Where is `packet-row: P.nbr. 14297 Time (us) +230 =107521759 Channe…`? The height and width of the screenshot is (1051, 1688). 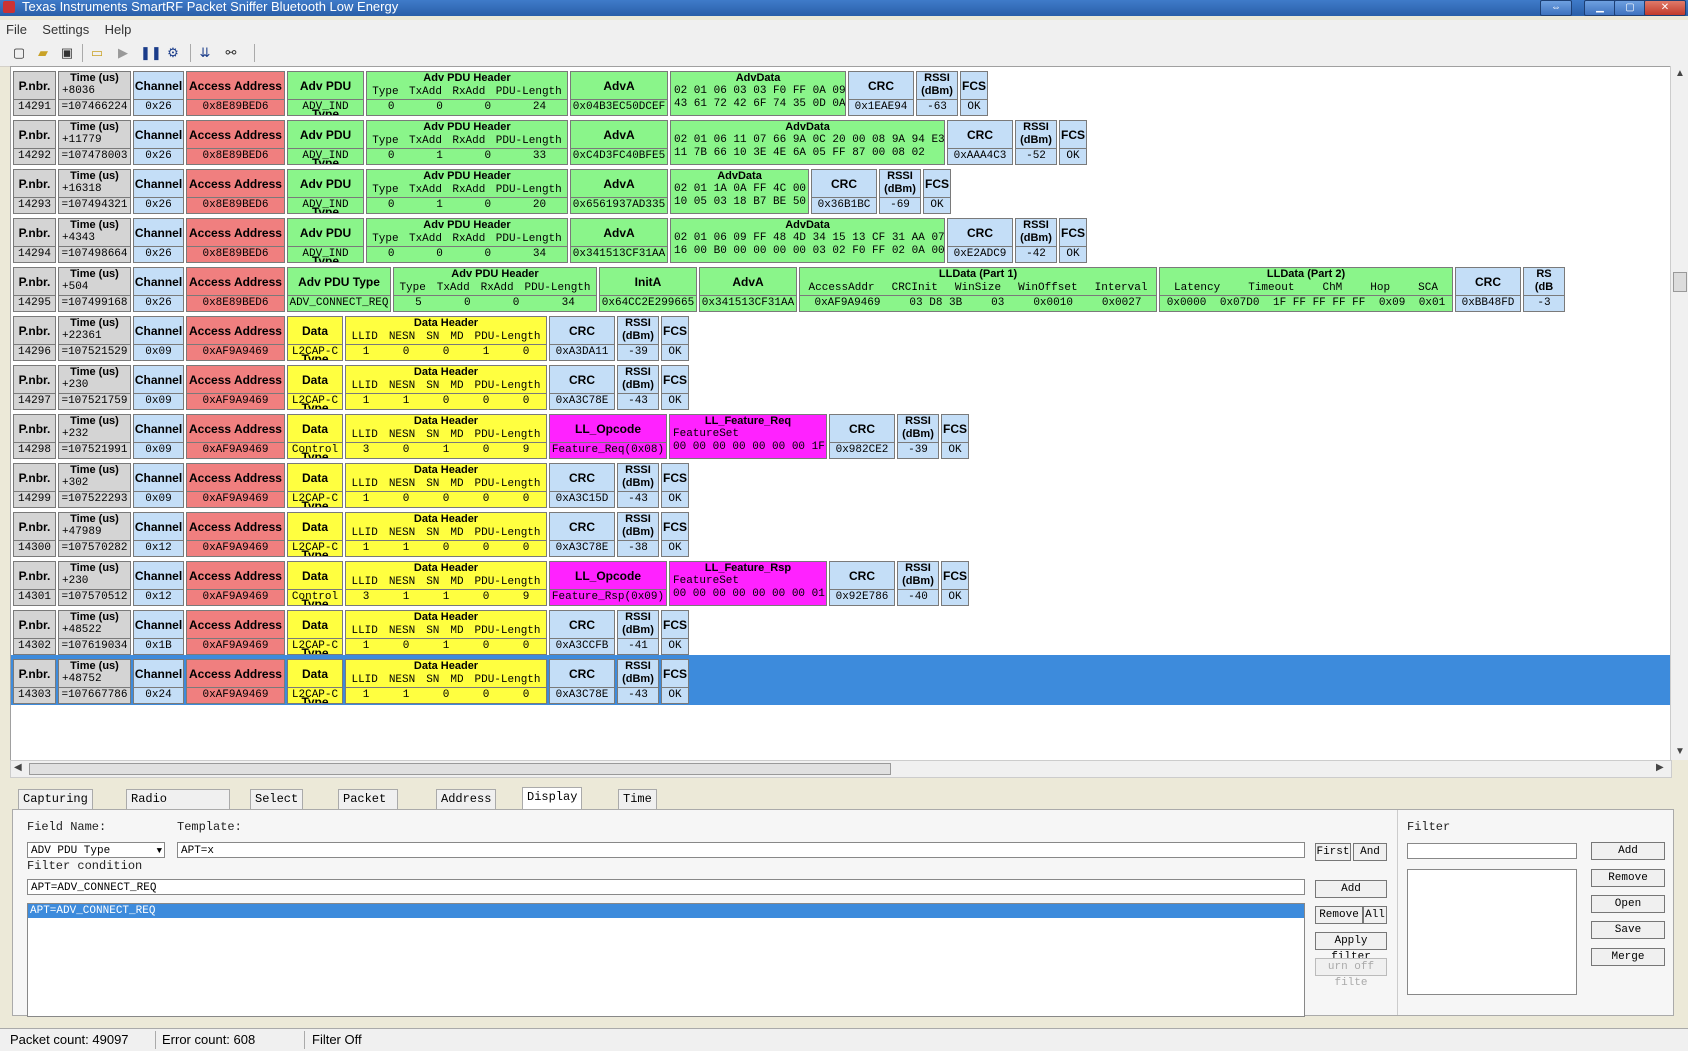
packet-row: P.nbr. 14297 Time (us) +230 =107521759 Channe… is located at coordinates (841, 386).